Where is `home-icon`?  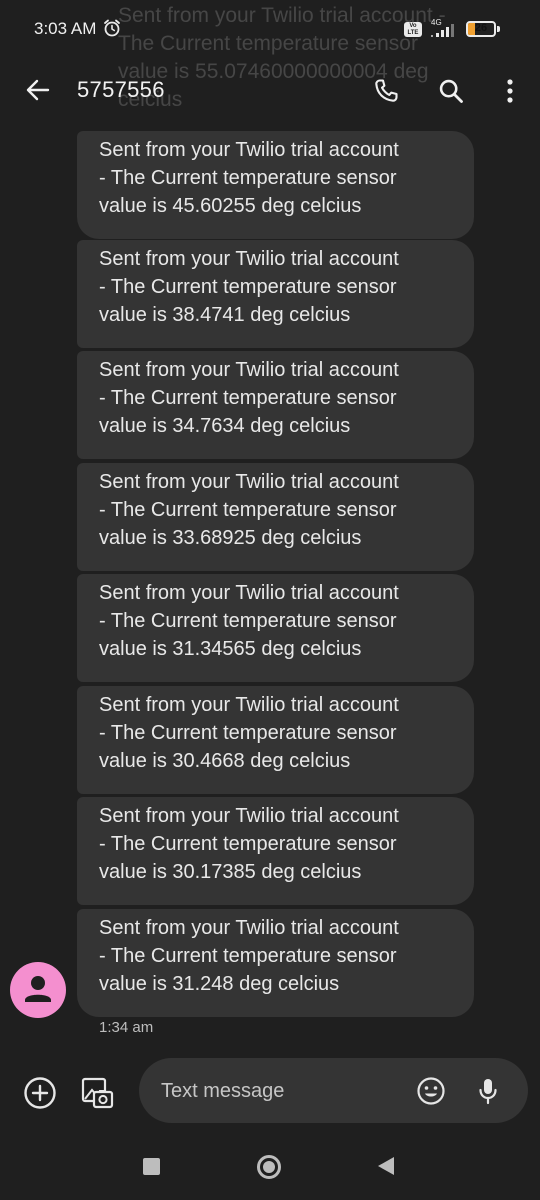 home-icon is located at coordinates (269, 1167).